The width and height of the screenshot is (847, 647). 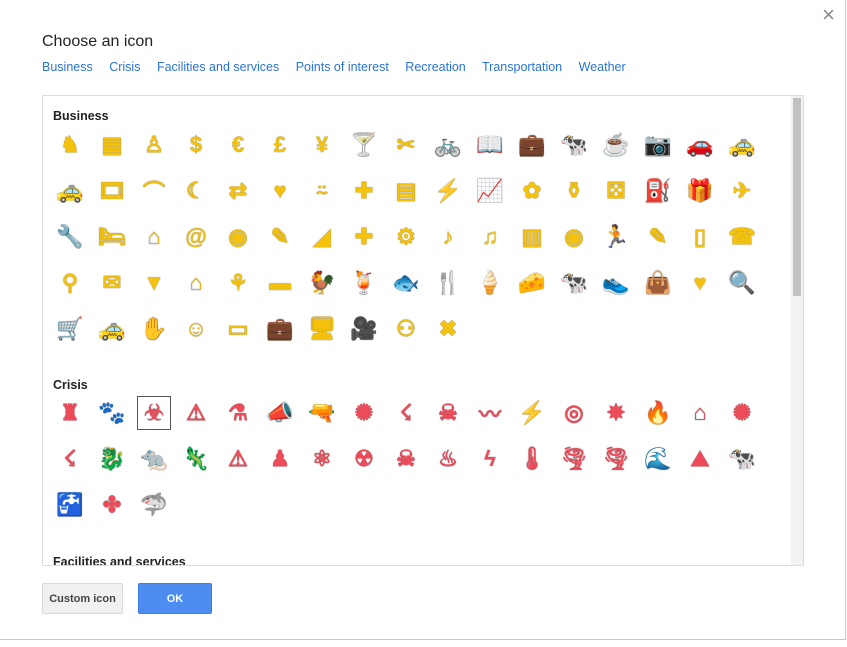 What do you see at coordinates (448, 237) in the screenshot?
I see `business-option-icon: ♪` at bounding box center [448, 237].